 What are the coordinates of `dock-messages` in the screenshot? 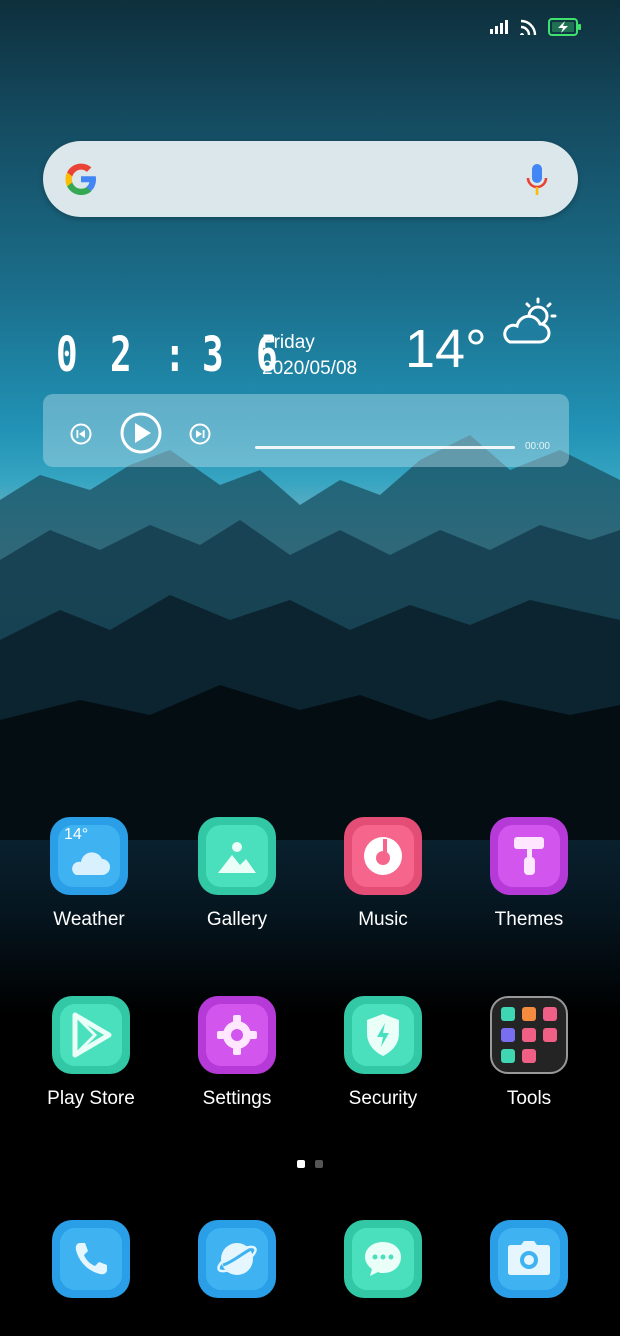 It's located at (383, 1259).